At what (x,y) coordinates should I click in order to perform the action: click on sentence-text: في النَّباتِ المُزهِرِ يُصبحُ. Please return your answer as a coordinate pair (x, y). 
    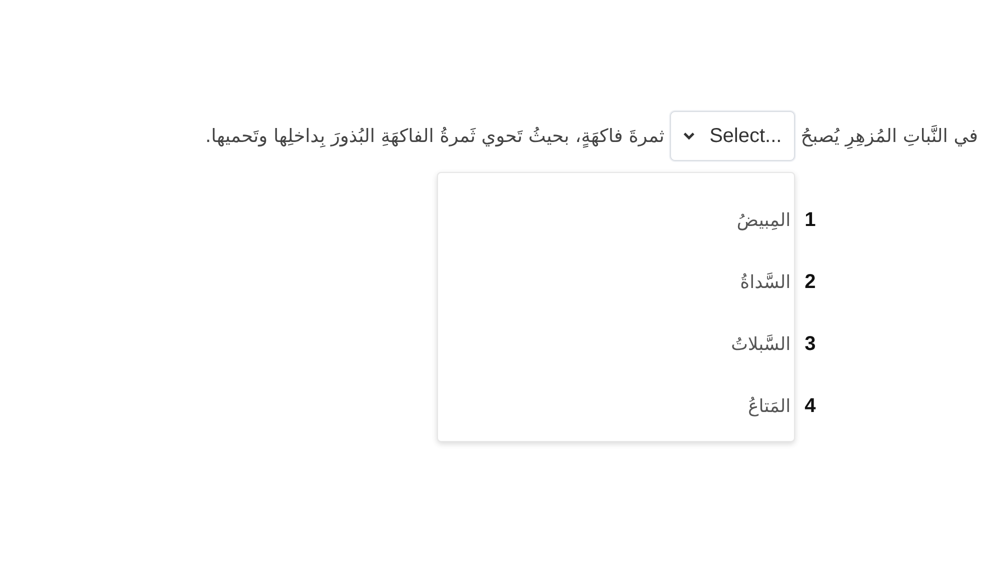
    Looking at the image, I should click on (889, 136).